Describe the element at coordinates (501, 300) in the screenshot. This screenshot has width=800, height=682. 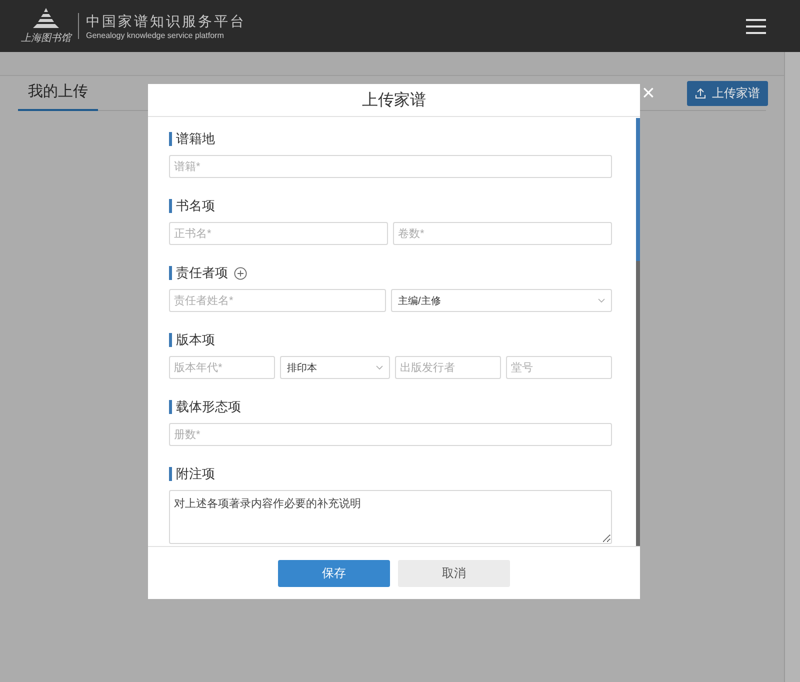
I see `select-field: 主编/主修` at that location.